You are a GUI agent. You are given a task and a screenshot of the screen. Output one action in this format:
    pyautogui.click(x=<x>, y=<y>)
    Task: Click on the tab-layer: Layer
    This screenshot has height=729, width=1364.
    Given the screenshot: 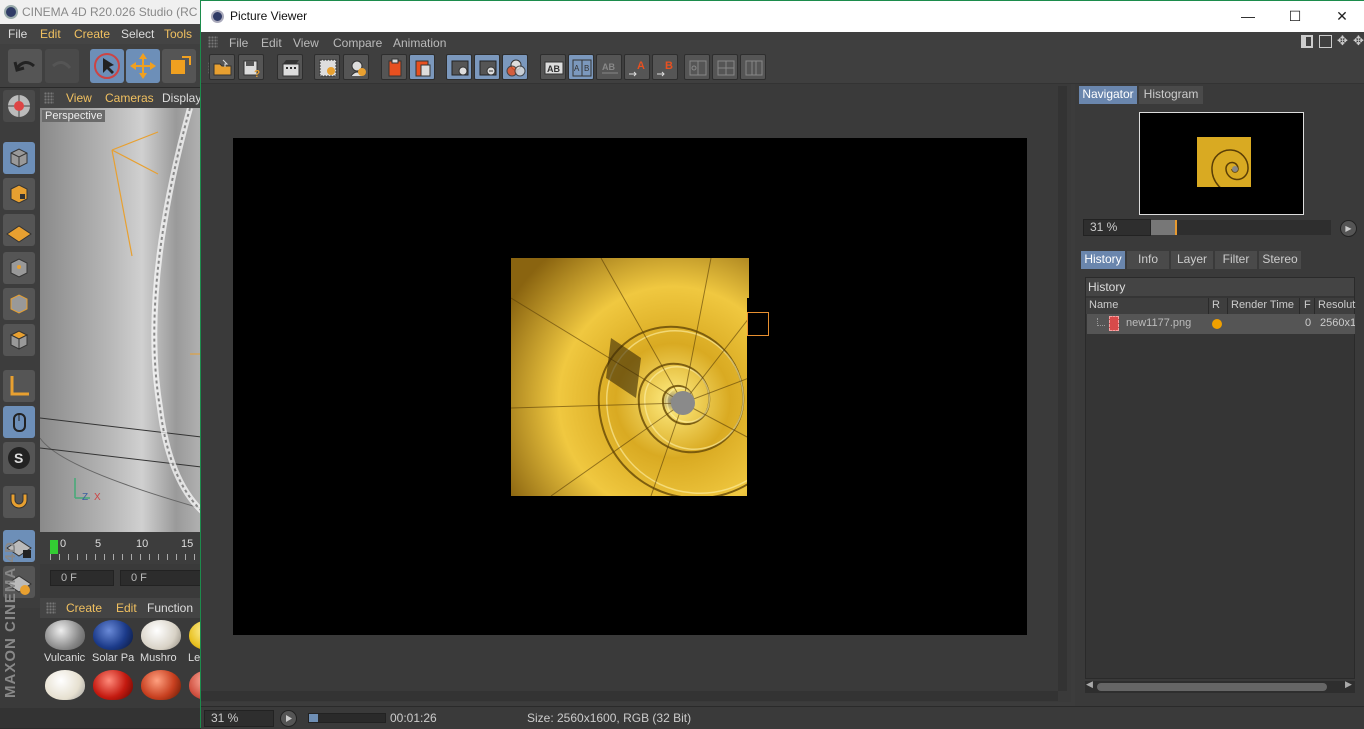 What is the action you would take?
    pyautogui.click(x=1192, y=260)
    